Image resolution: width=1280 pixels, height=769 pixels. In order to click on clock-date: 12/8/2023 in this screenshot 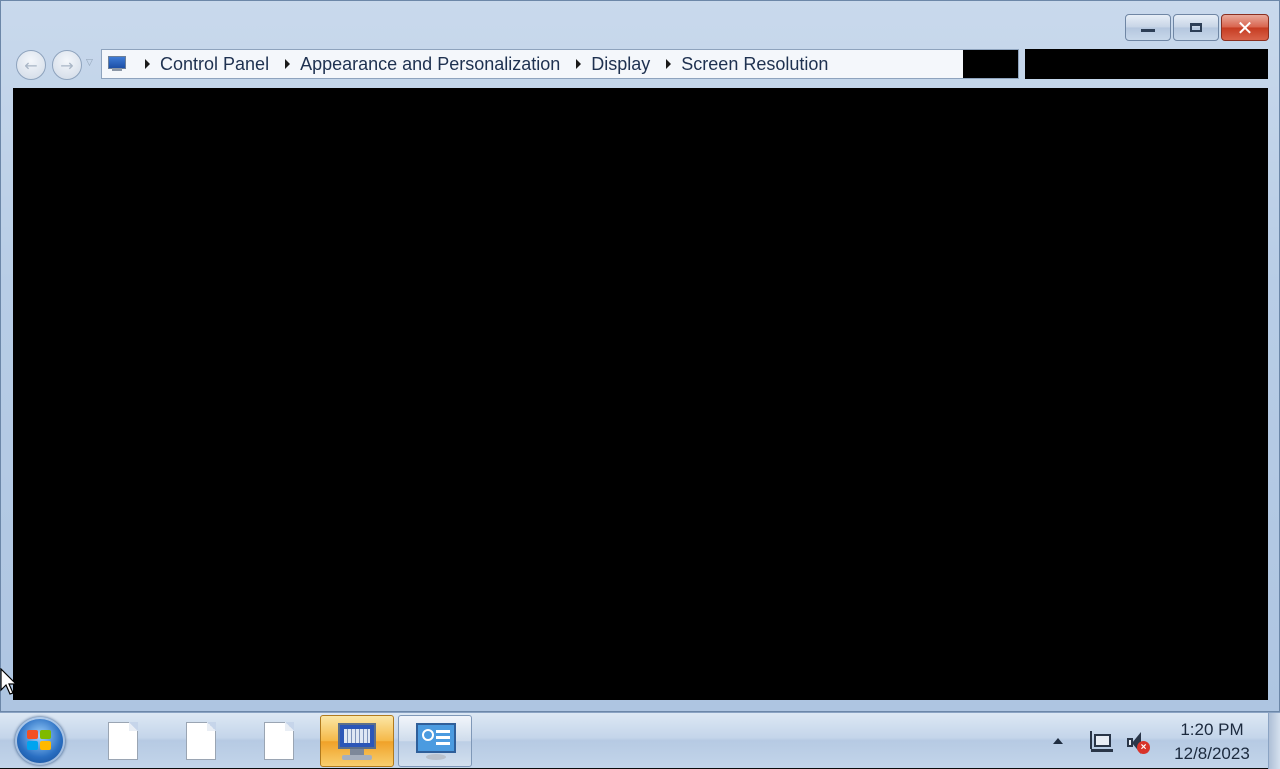, I will do `click(1212, 753)`.